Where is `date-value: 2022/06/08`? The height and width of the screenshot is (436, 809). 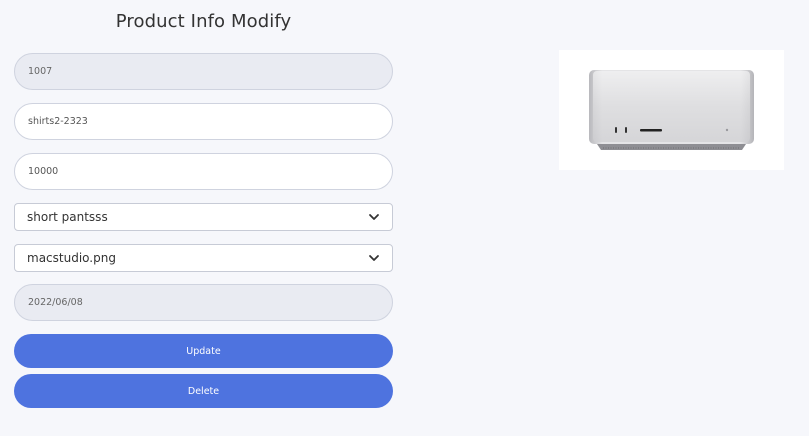
date-value: 2022/06/08 is located at coordinates (55, 302).